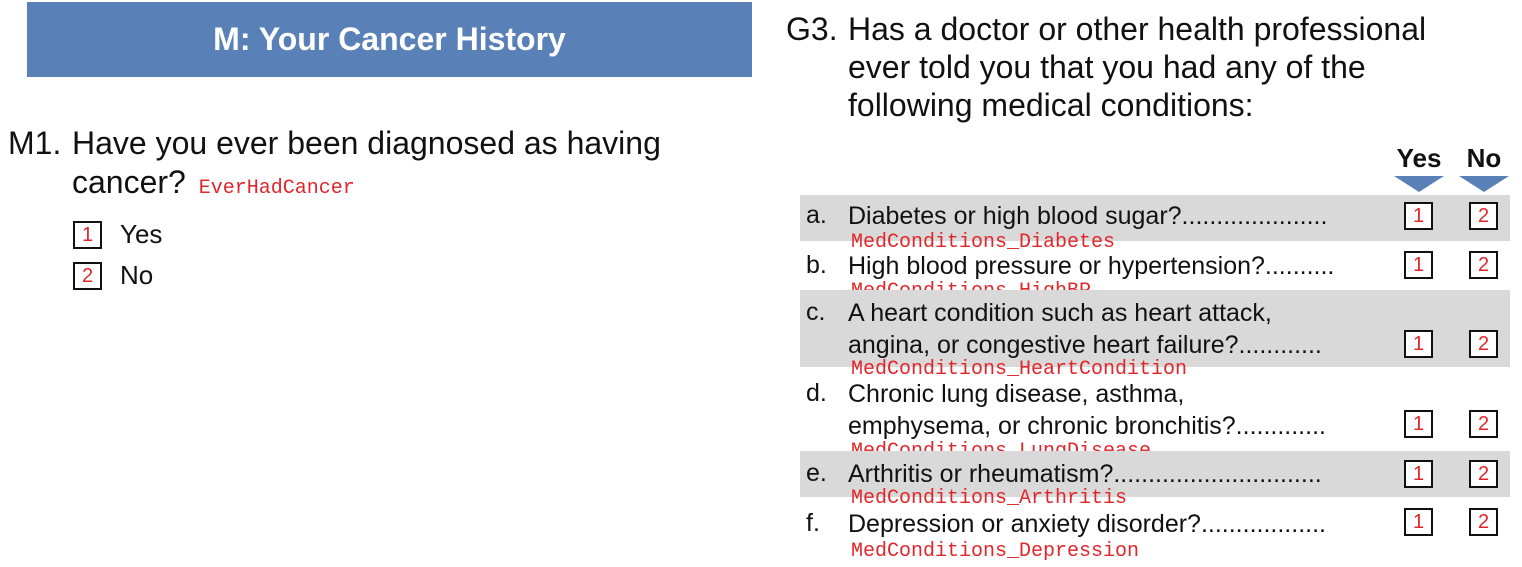  I want to click on column-arrow-no-icon, so click(1484, 184).